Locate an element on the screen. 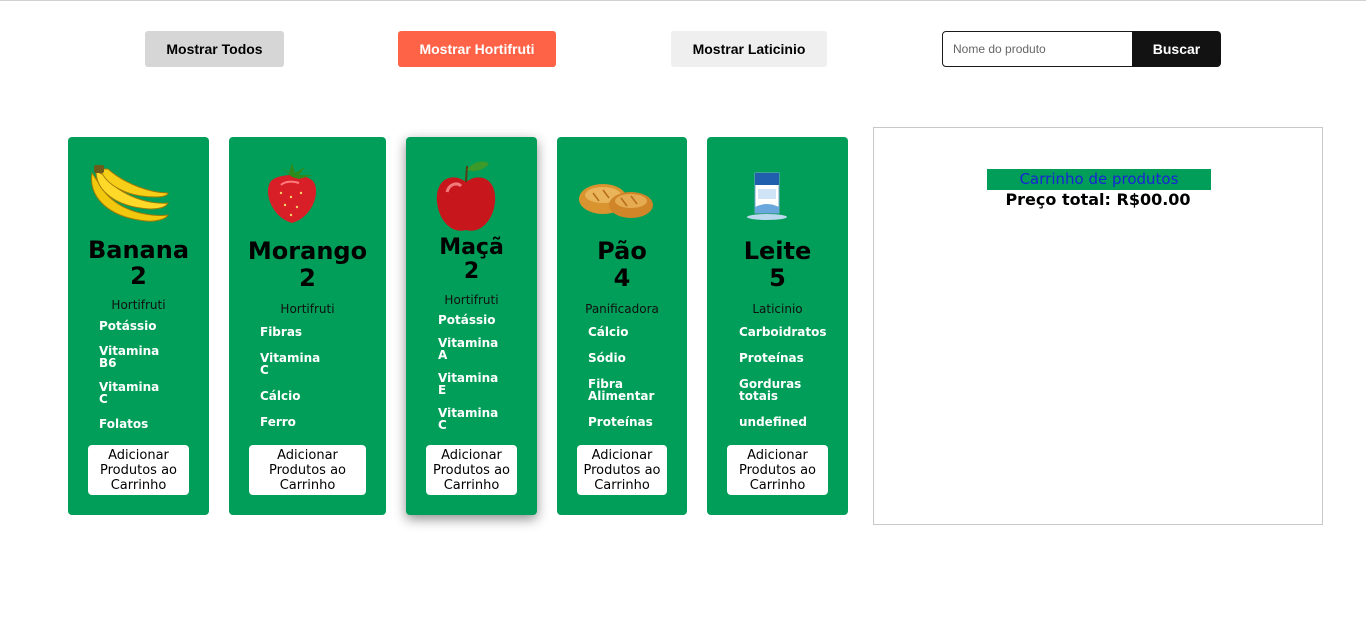 This screenshot has height=626, width=1366. nutrient-item: Gorduras totais is located at coordinates (770, 390).